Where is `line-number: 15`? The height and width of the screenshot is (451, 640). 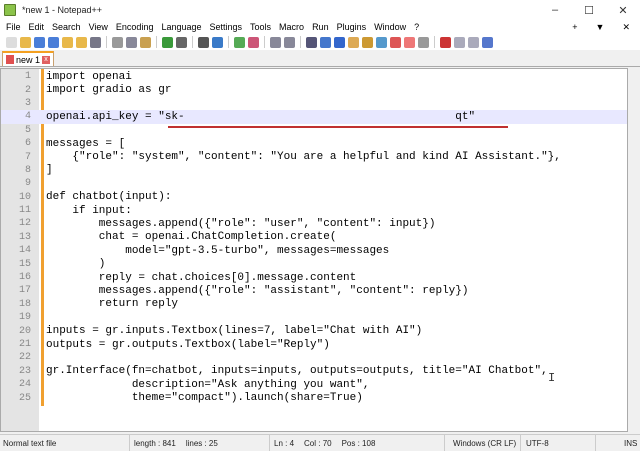
line-number: 15 is located at coordinates (24, 264).